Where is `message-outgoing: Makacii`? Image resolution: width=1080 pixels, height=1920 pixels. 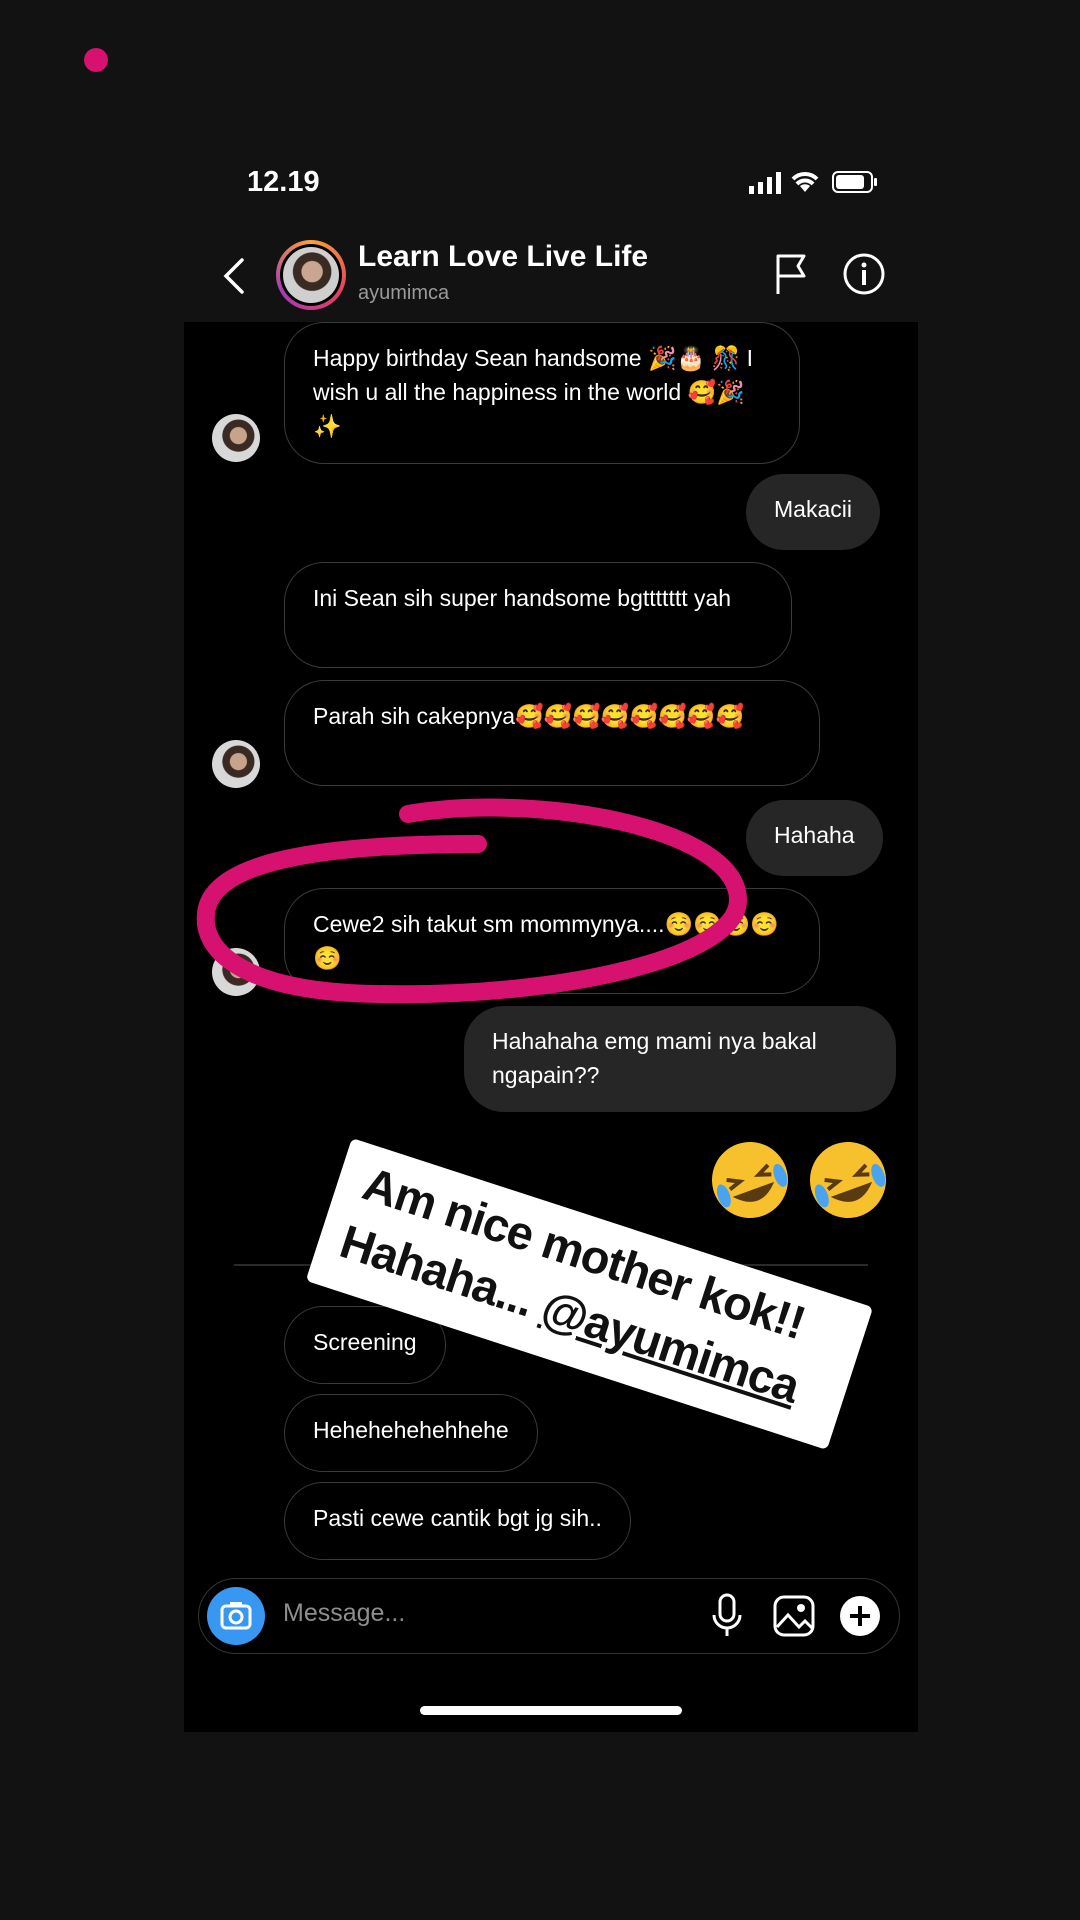
message-outgoing: Makacii is located at coordinates (813, 512).